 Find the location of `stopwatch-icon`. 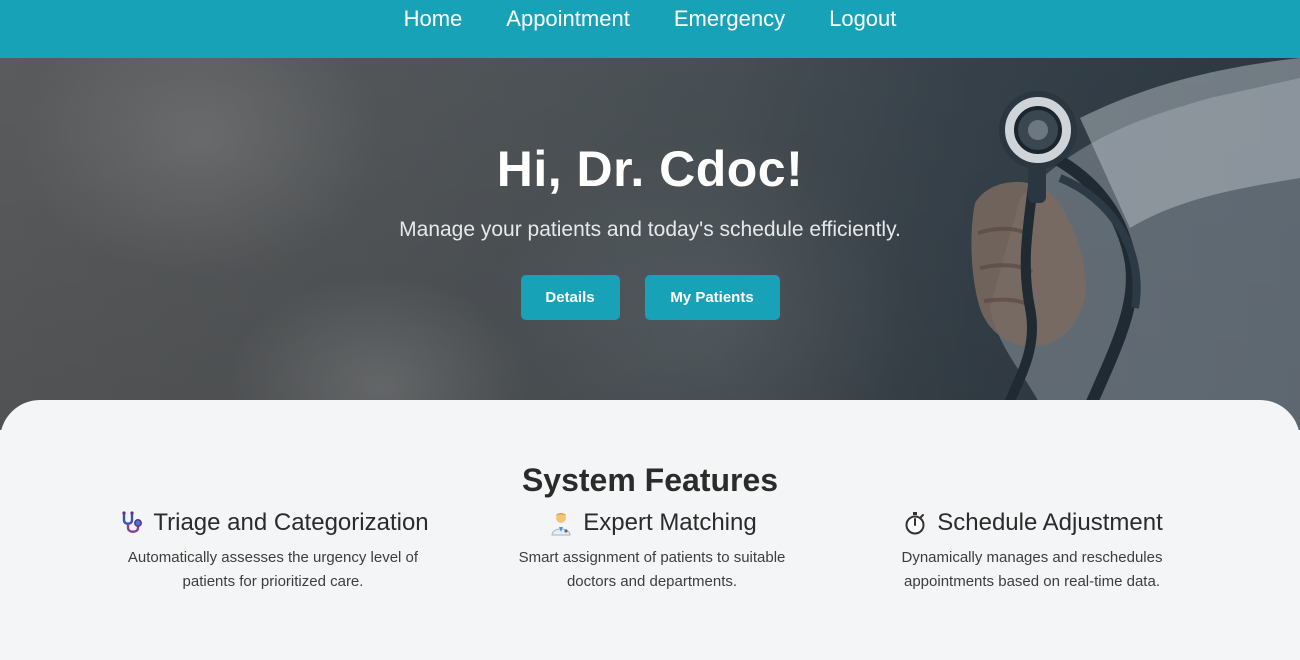

stopwatch-icon is located at coordinates (915, 523).